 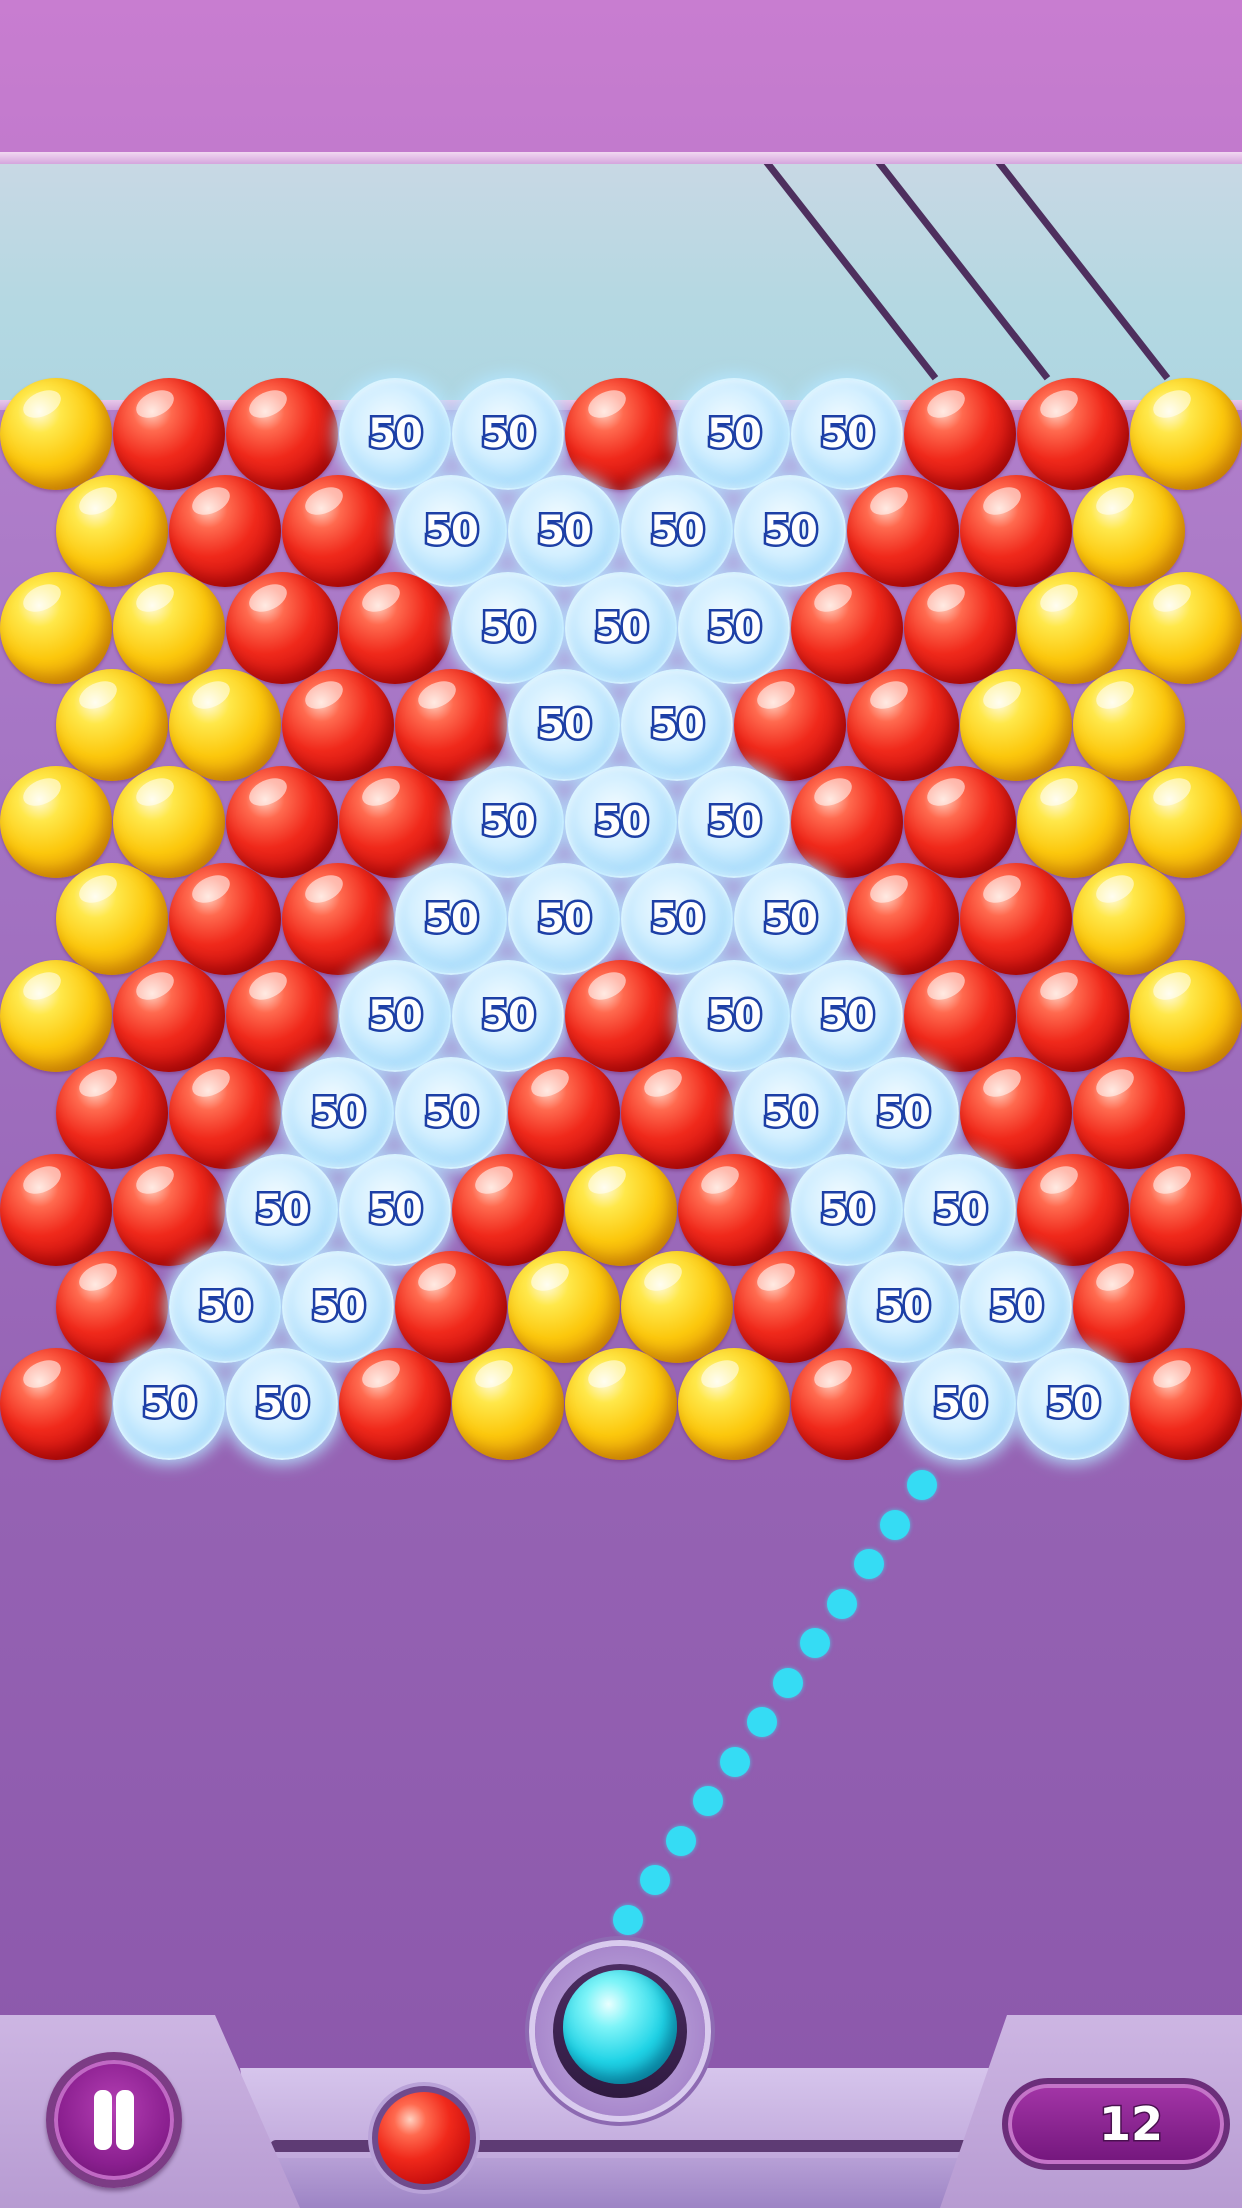 What do you see at coordinates (620, 2027) in the screenshot?
I see `current-bubble` at bounding box center [620, 2027].